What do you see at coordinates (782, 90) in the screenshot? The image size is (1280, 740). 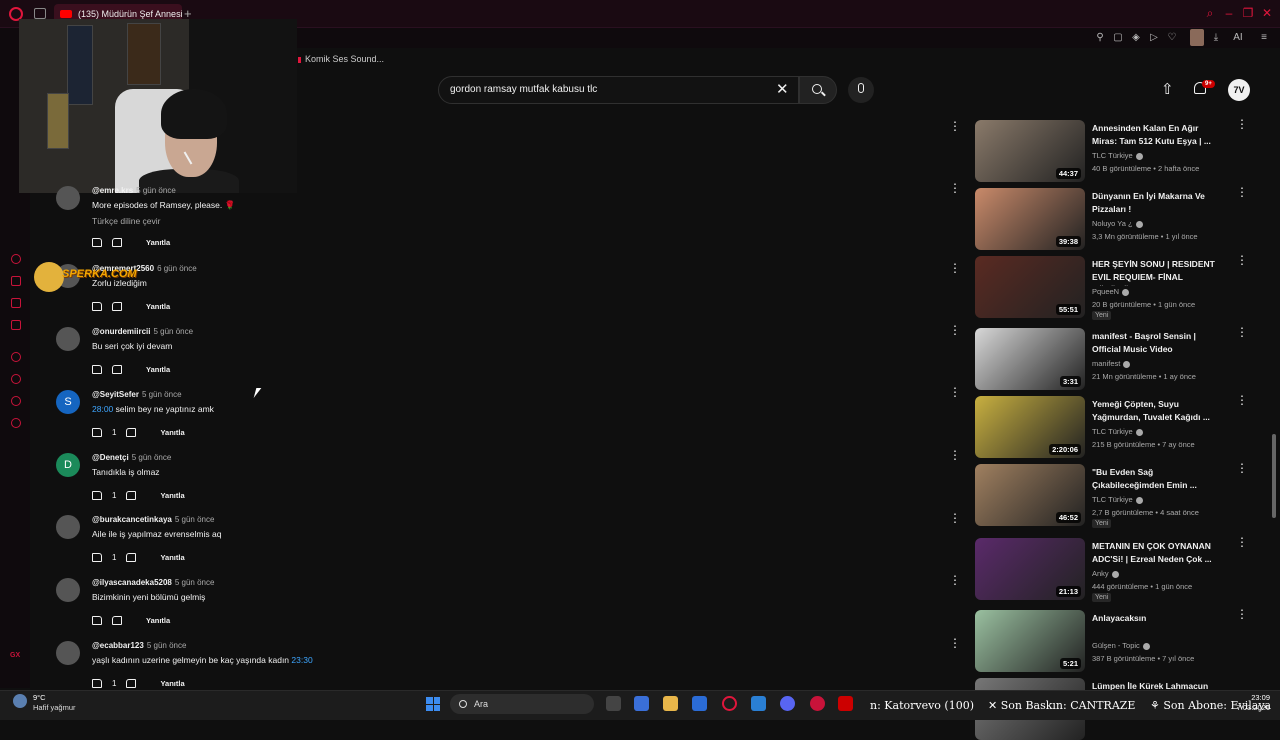 I see `clear-search-icon: ✕` at bounding box center [782, 90].